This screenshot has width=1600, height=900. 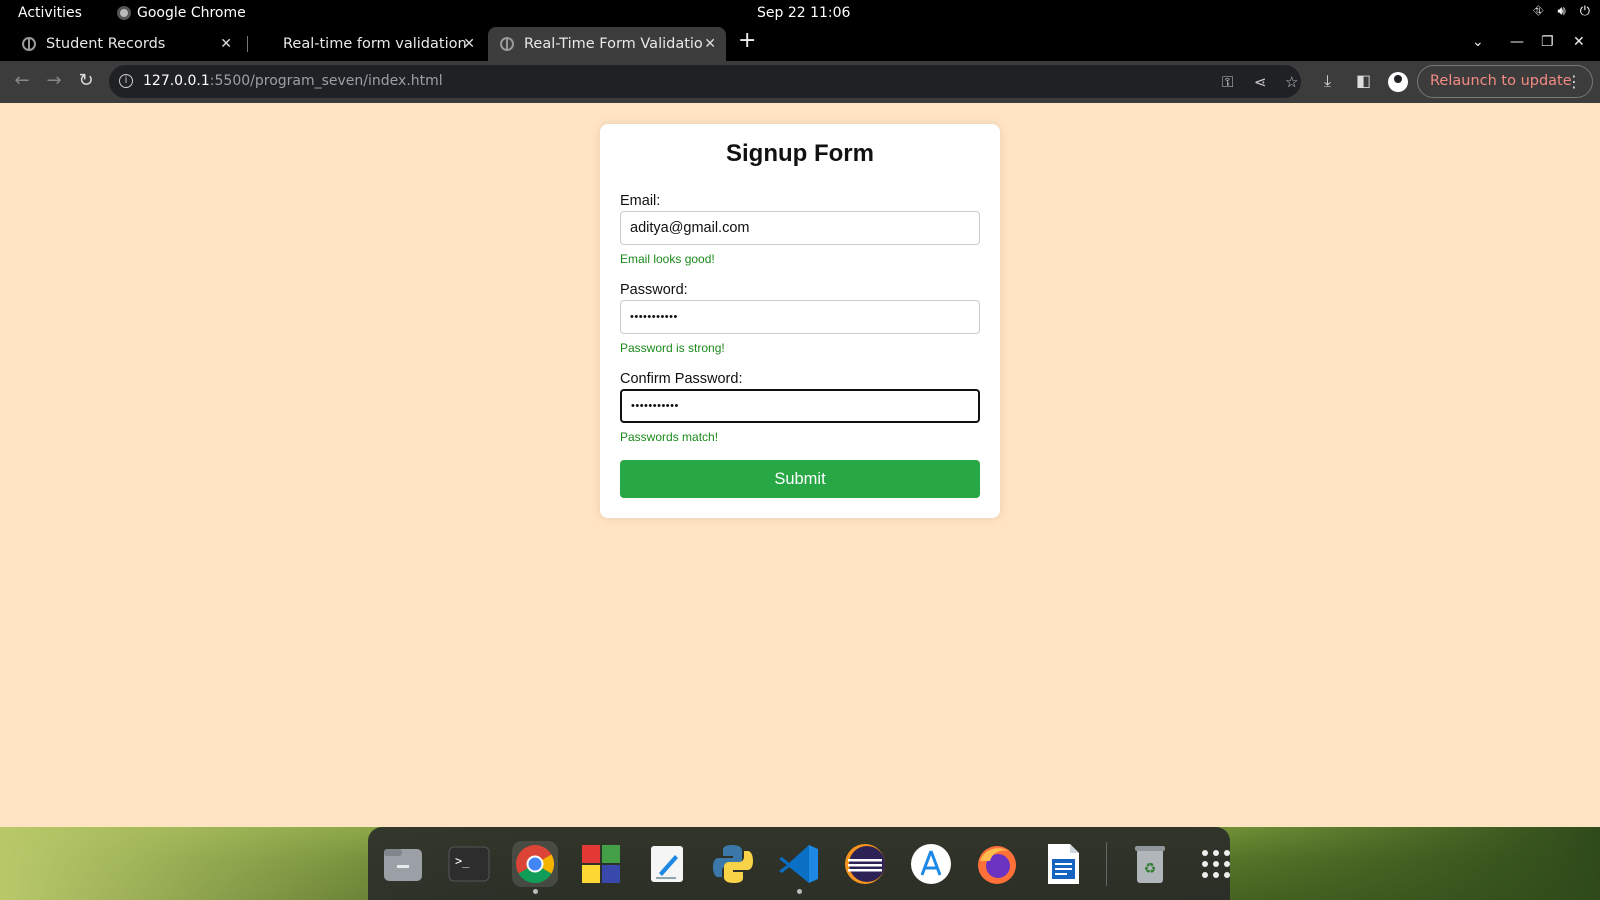 What do you see at coordinates (1398, 82) in the screenshot?
I see `profile-avatar-icon` at bounding box center [1398, 82].